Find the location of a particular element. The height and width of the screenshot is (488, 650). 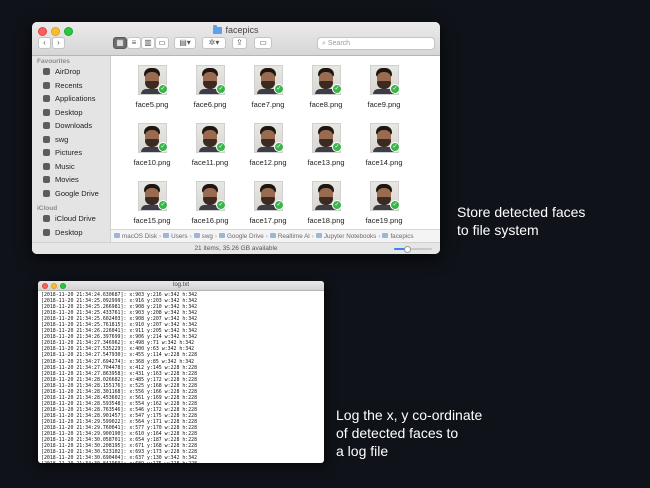

sidebar-heading-icloud: iCloud is located at coordinates (47, 208).